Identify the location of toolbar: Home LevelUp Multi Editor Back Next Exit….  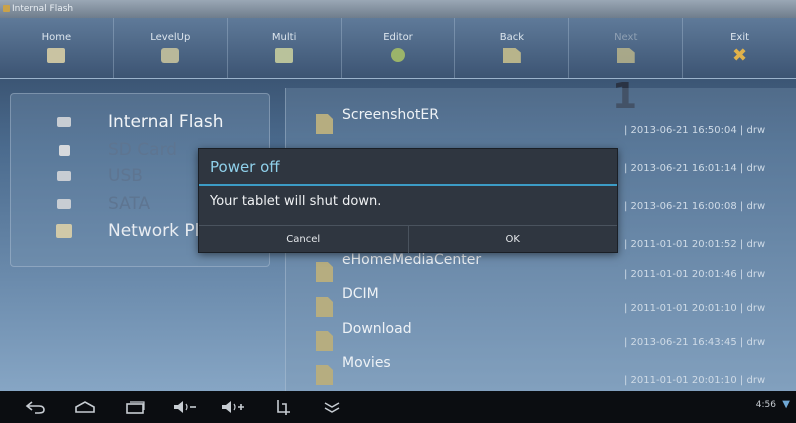
(398, 48).